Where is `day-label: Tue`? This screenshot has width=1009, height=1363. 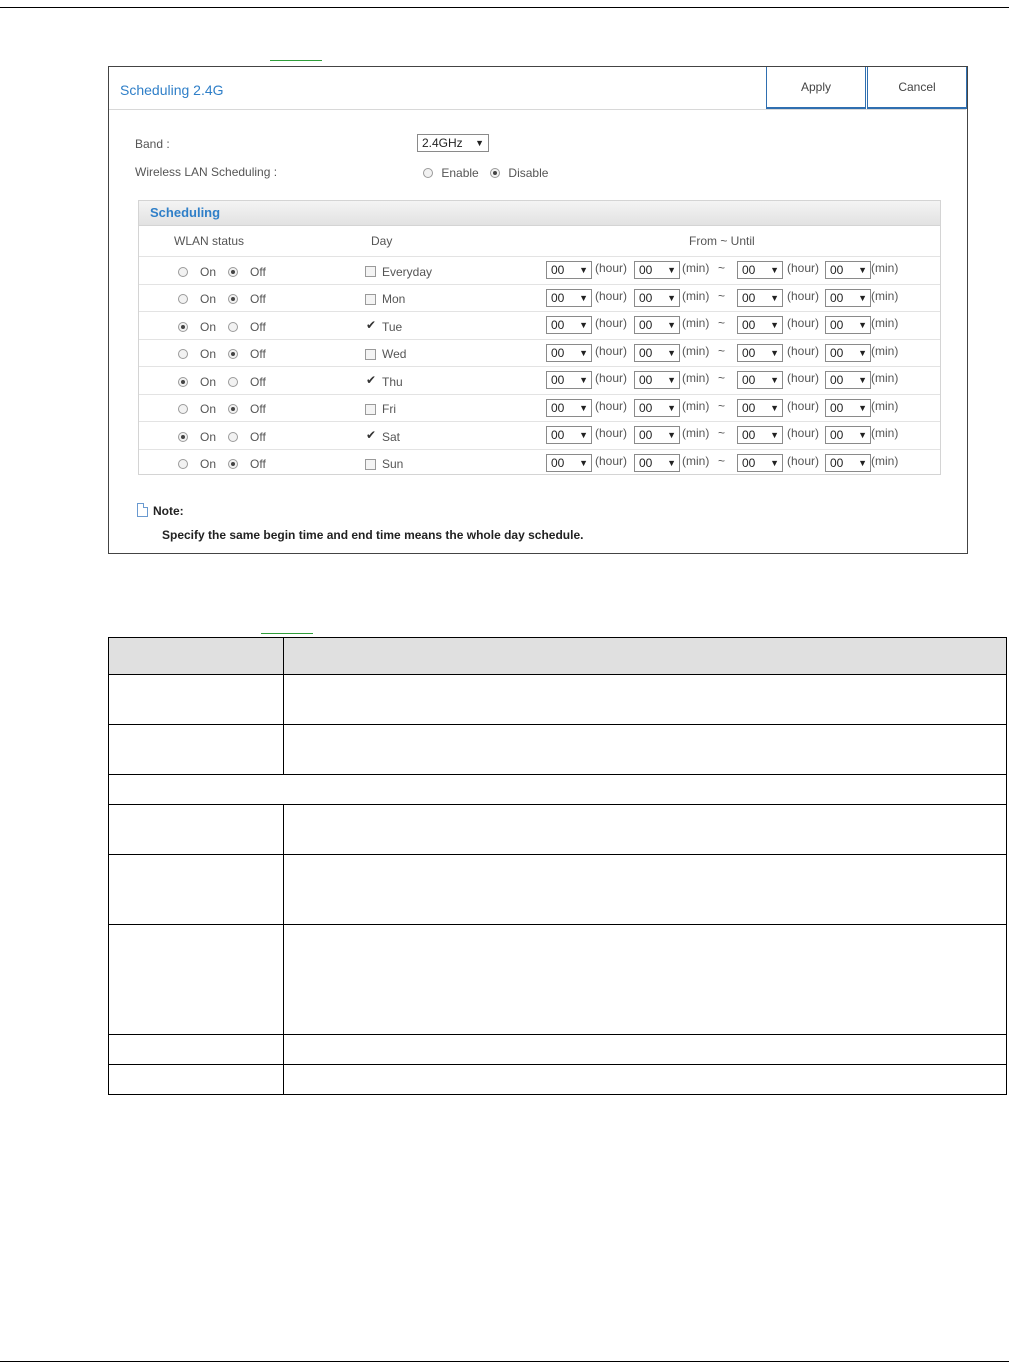 day-label: Tue is located at coordinates (392, 326).